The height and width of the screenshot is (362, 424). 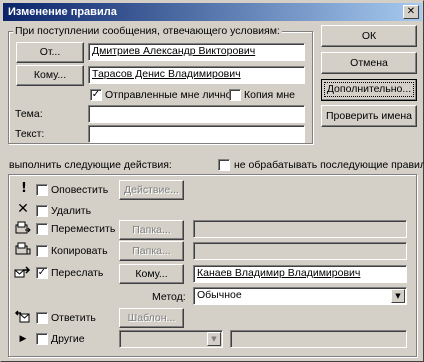 What do you see at coordinates (196, 134) in the screenshot?
I see `body-field` at bounding box center [196, 134].